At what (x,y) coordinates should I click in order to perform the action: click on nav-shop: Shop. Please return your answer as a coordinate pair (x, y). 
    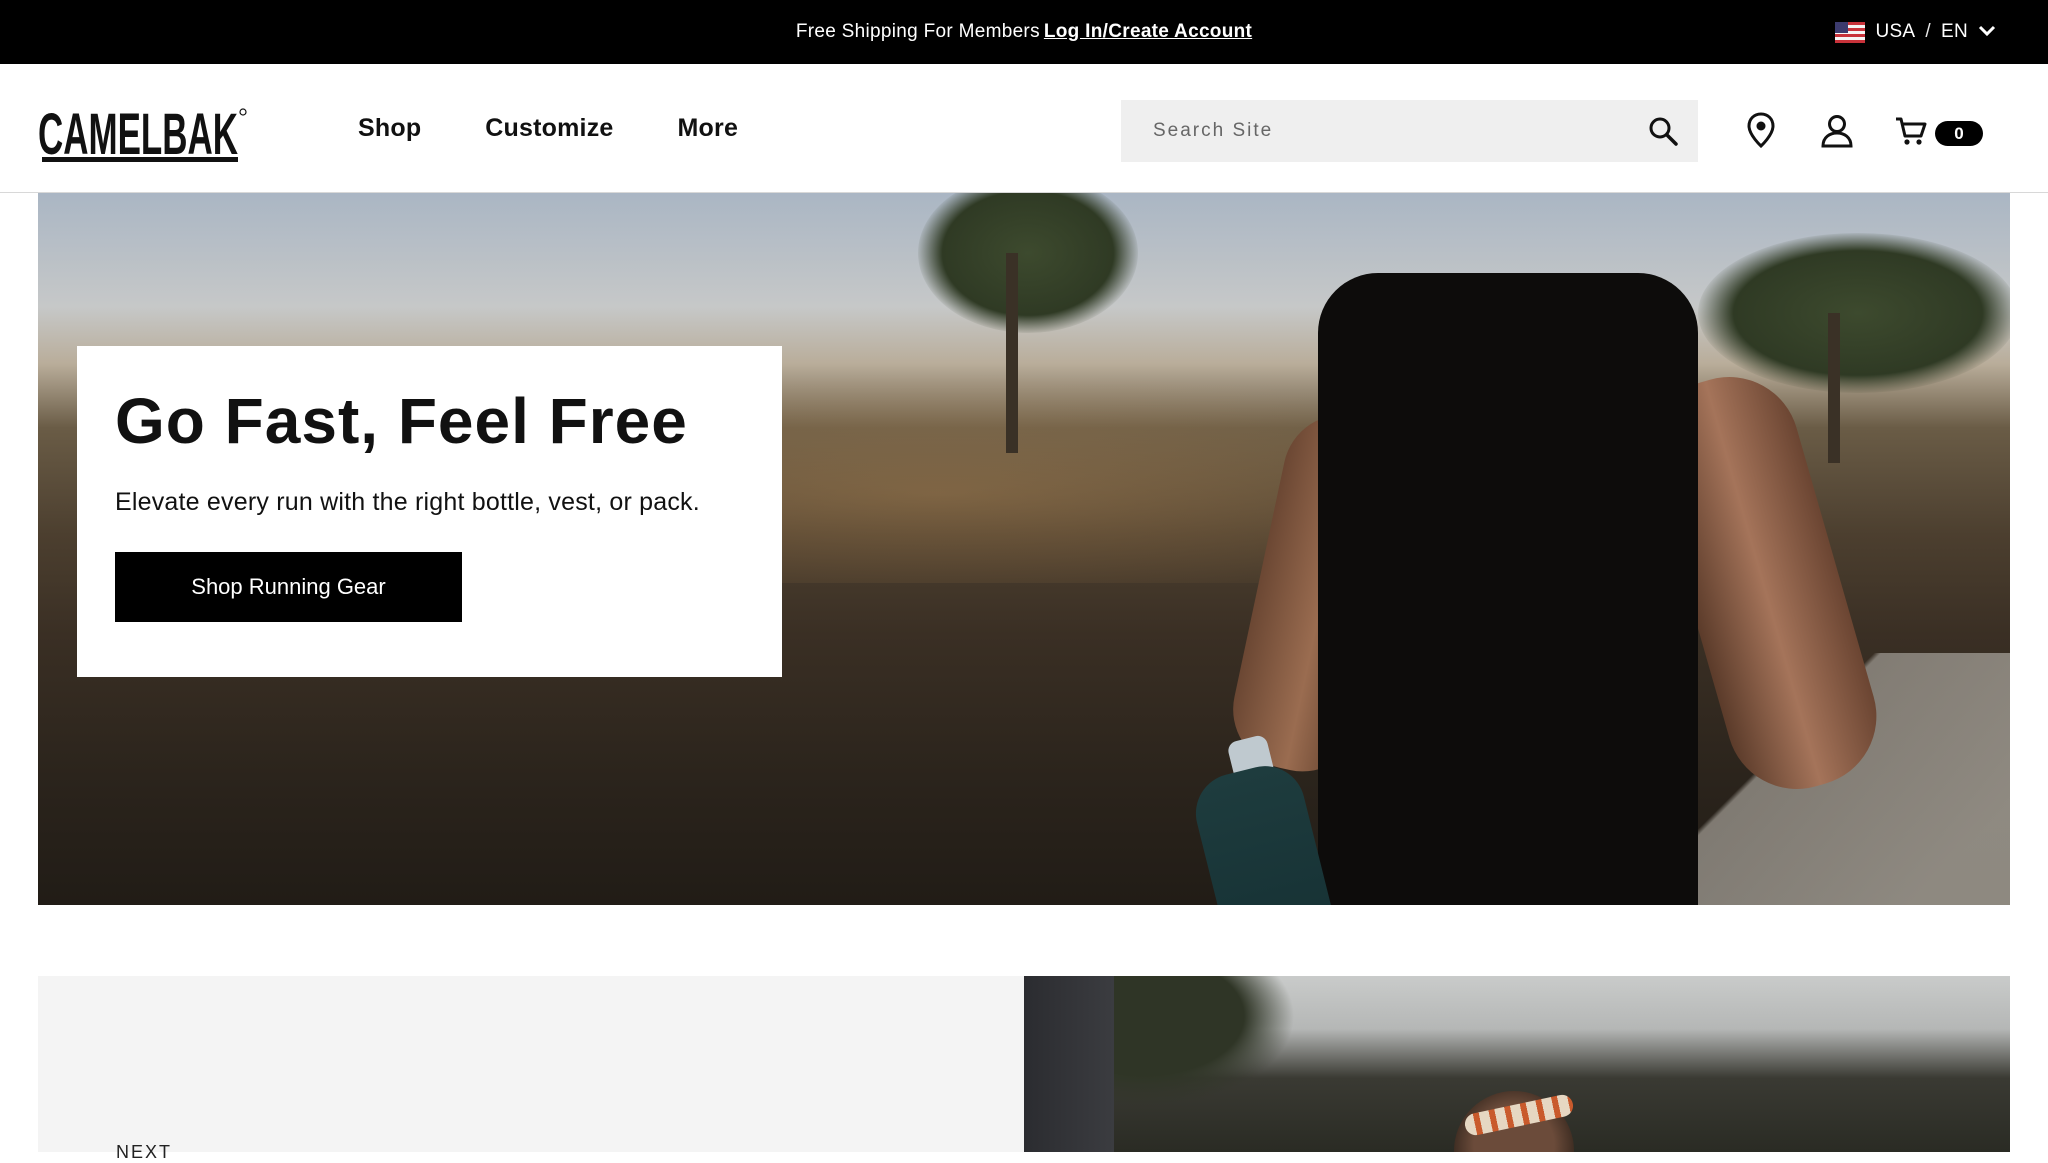
    Looking at the image, I should click on (389, 128).